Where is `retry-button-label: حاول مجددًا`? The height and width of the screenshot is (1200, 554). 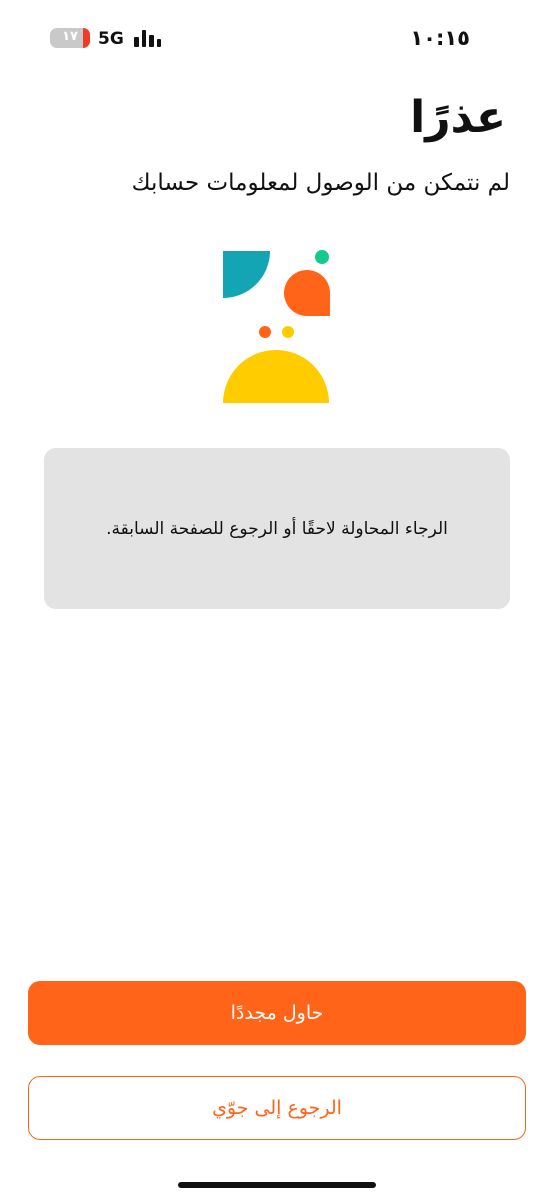
retry-button-label: حاول مجددًا is located at coordinates (277, 1013).